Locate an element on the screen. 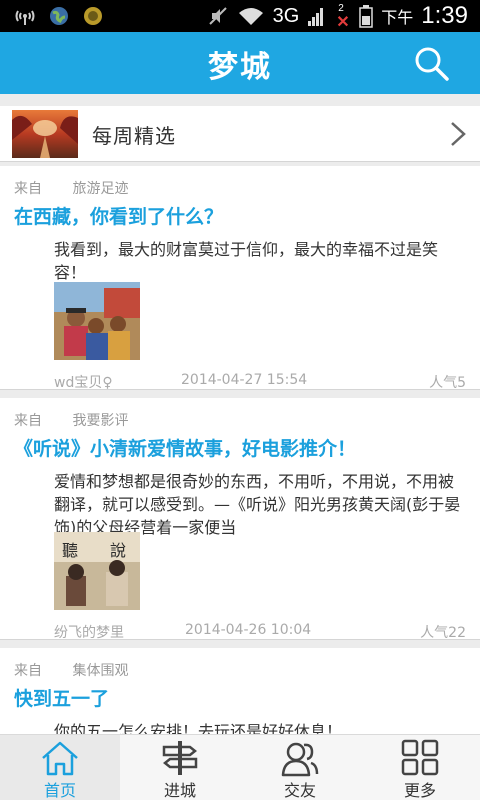 This screenshot has height=800, width=480. svg-text: 說 is located at coordinates (118, 550).